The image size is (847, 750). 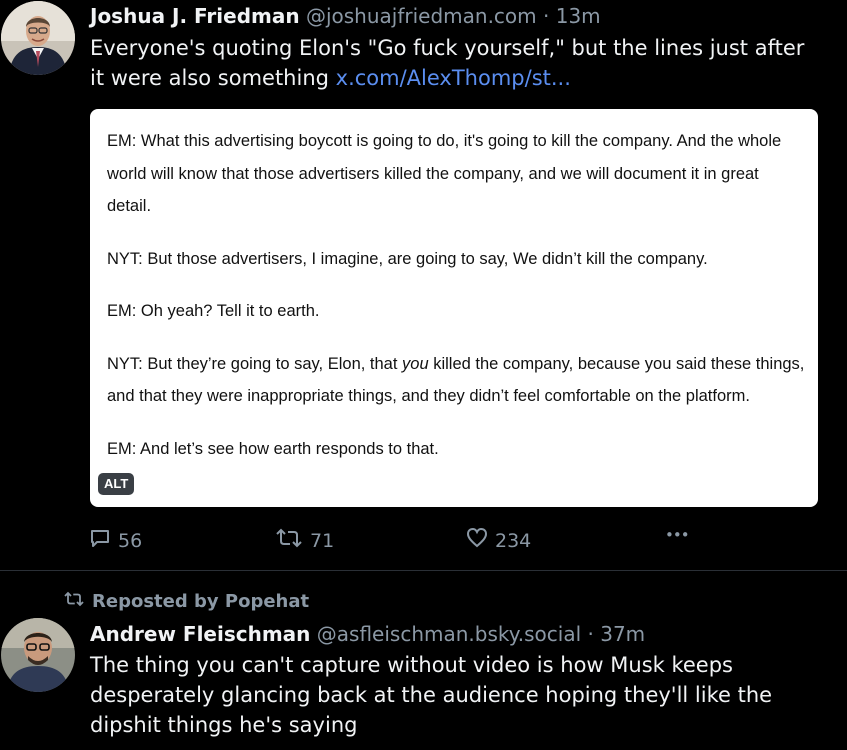 I want to click on transcript-emphasis: you, so click(x=415, y=363).